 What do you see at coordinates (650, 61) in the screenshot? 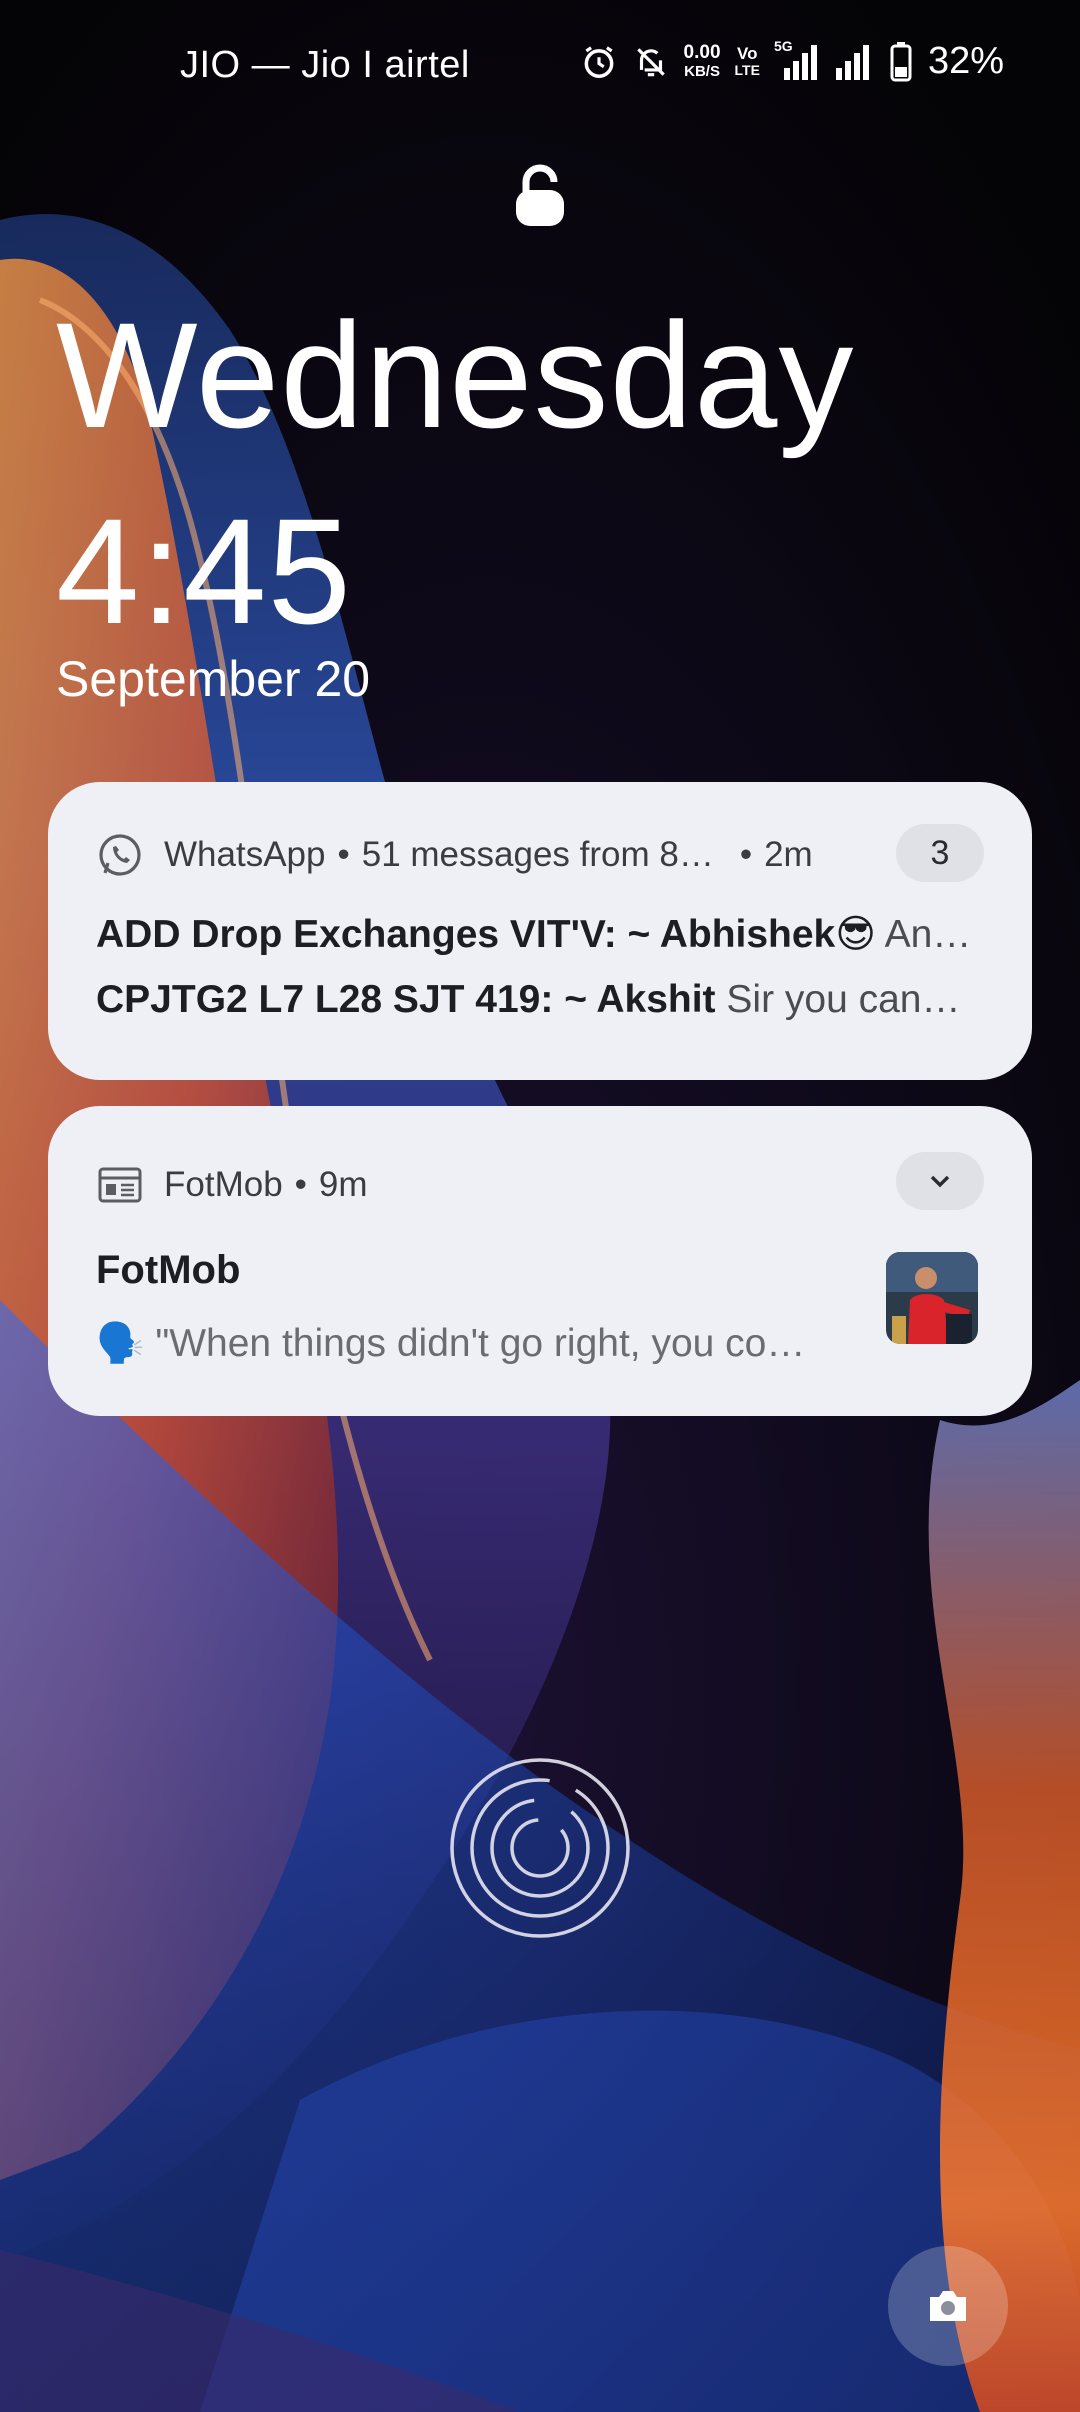
I see `bell-off-icon` at bounding box center [650, 61].